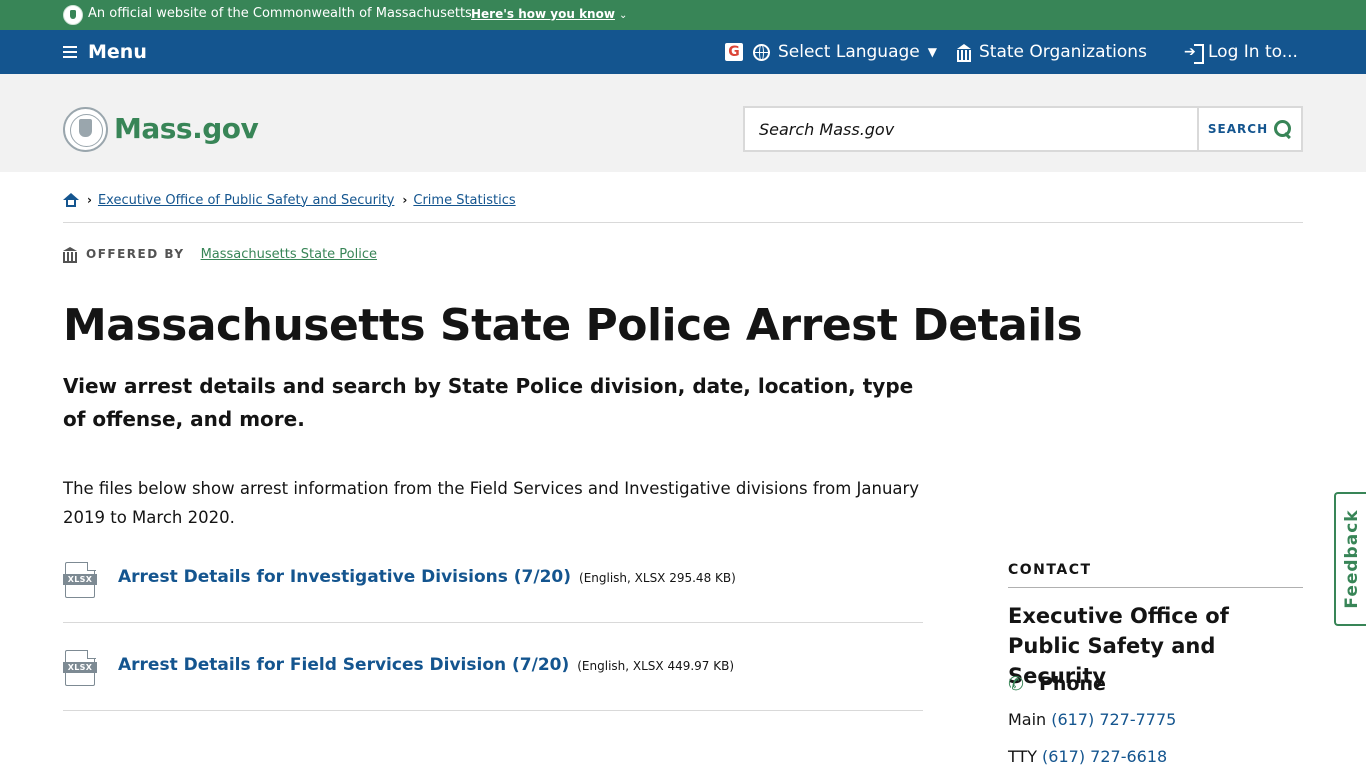 This screenshot has height=768, width=1366. I want to click on caret-down-icon: ▼, so click(932, 52).